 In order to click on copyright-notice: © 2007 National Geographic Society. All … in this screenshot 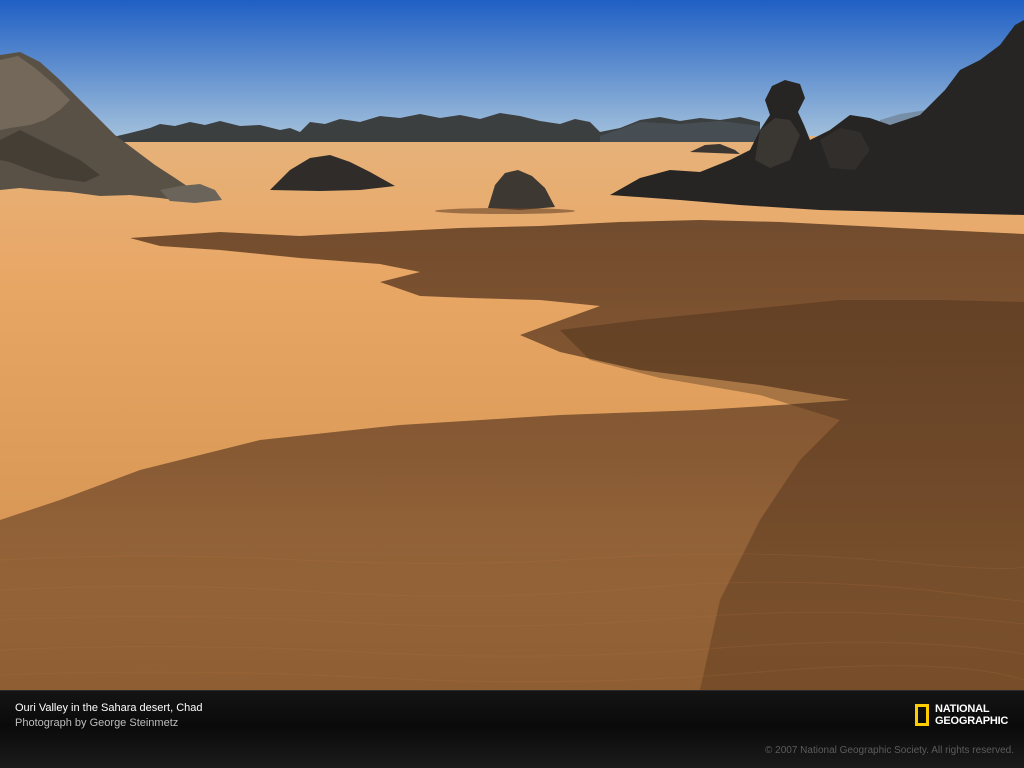, I will do `click(889, 750)`.